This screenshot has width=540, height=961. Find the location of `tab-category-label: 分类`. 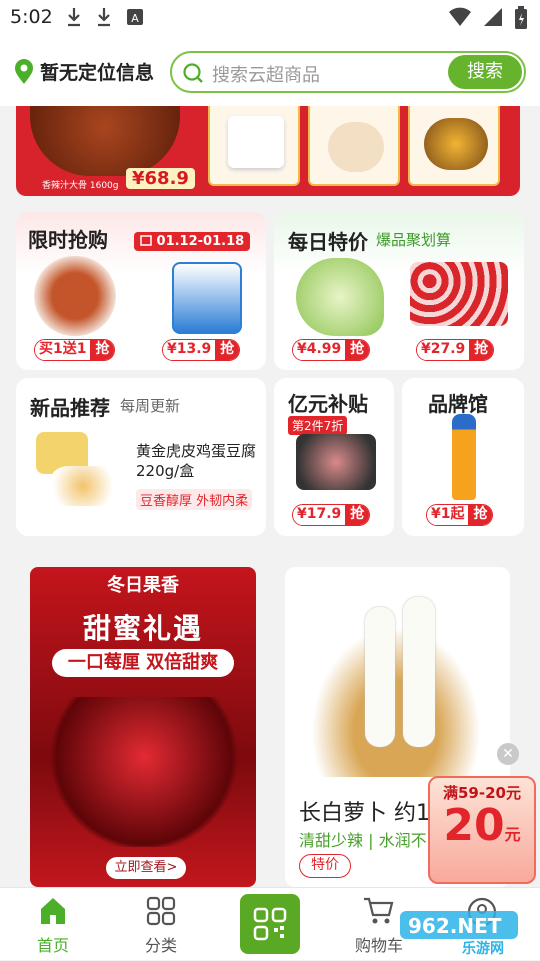

tab-category-label: 分类 is located at coordinates (160, 945).